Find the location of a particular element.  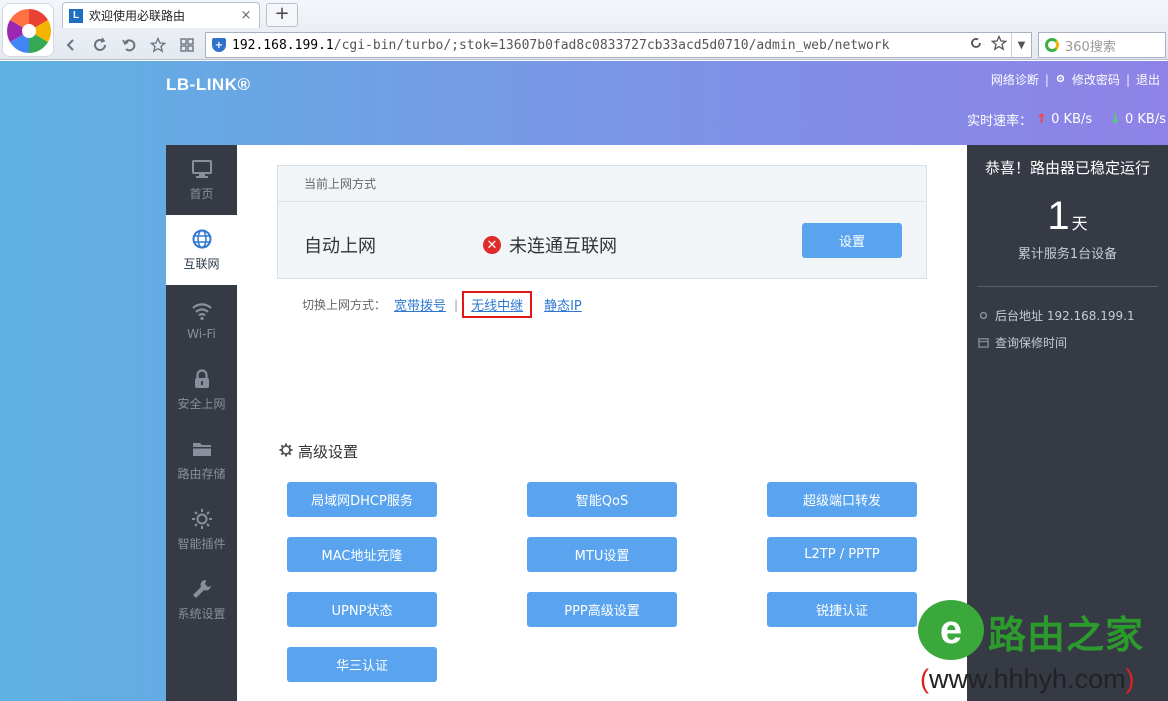

bookmark-star-icon is located at coordinates (999, 44).